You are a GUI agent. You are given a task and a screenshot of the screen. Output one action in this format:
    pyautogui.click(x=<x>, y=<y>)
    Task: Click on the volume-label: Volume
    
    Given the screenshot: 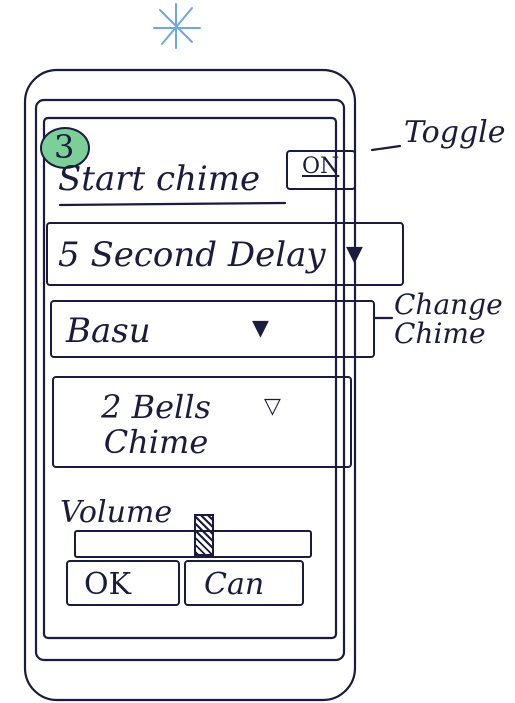 What is the action you would take?
    pyautogui.click(x=116, y=512)
    